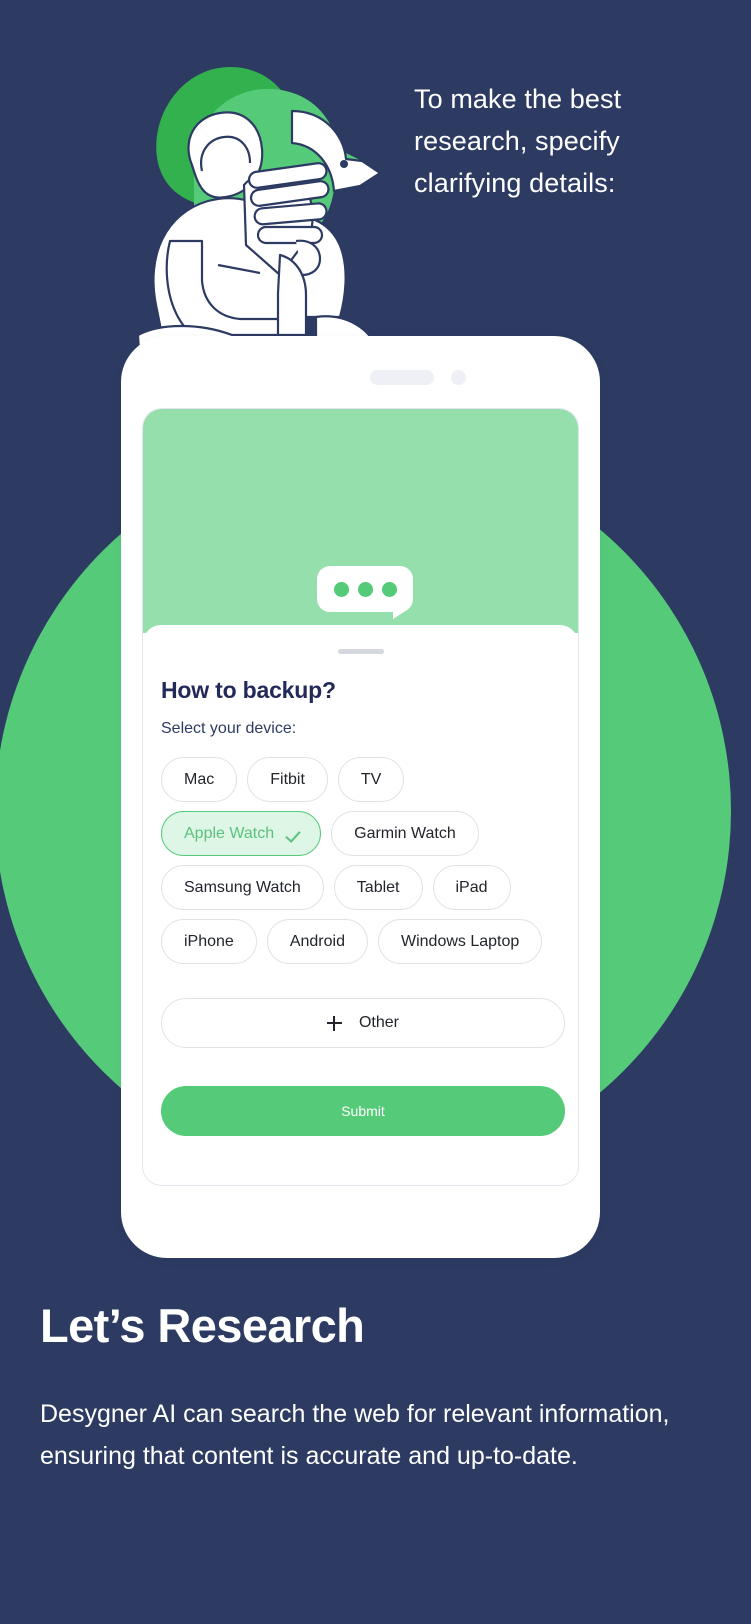  I want to click on plus-icon, so click(334, 1023).